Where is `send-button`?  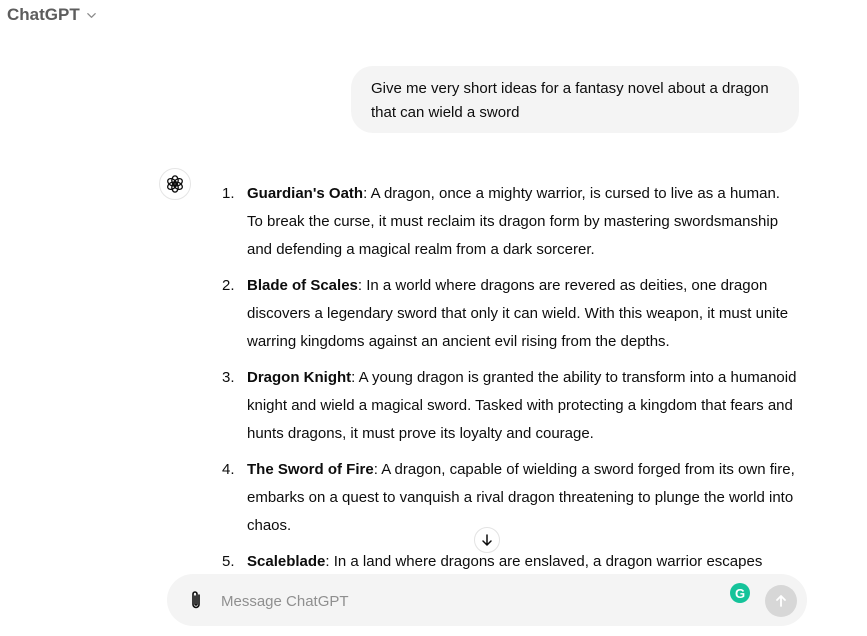 send-button is located at coordinates (781, 601).